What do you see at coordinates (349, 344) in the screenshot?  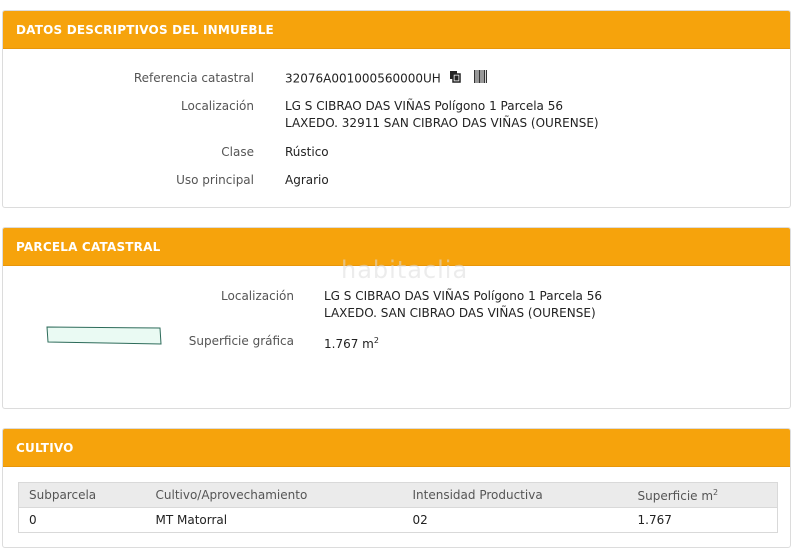 I see `superficie-grafica-number: 1.767 m` at bounding box center [349, 344].